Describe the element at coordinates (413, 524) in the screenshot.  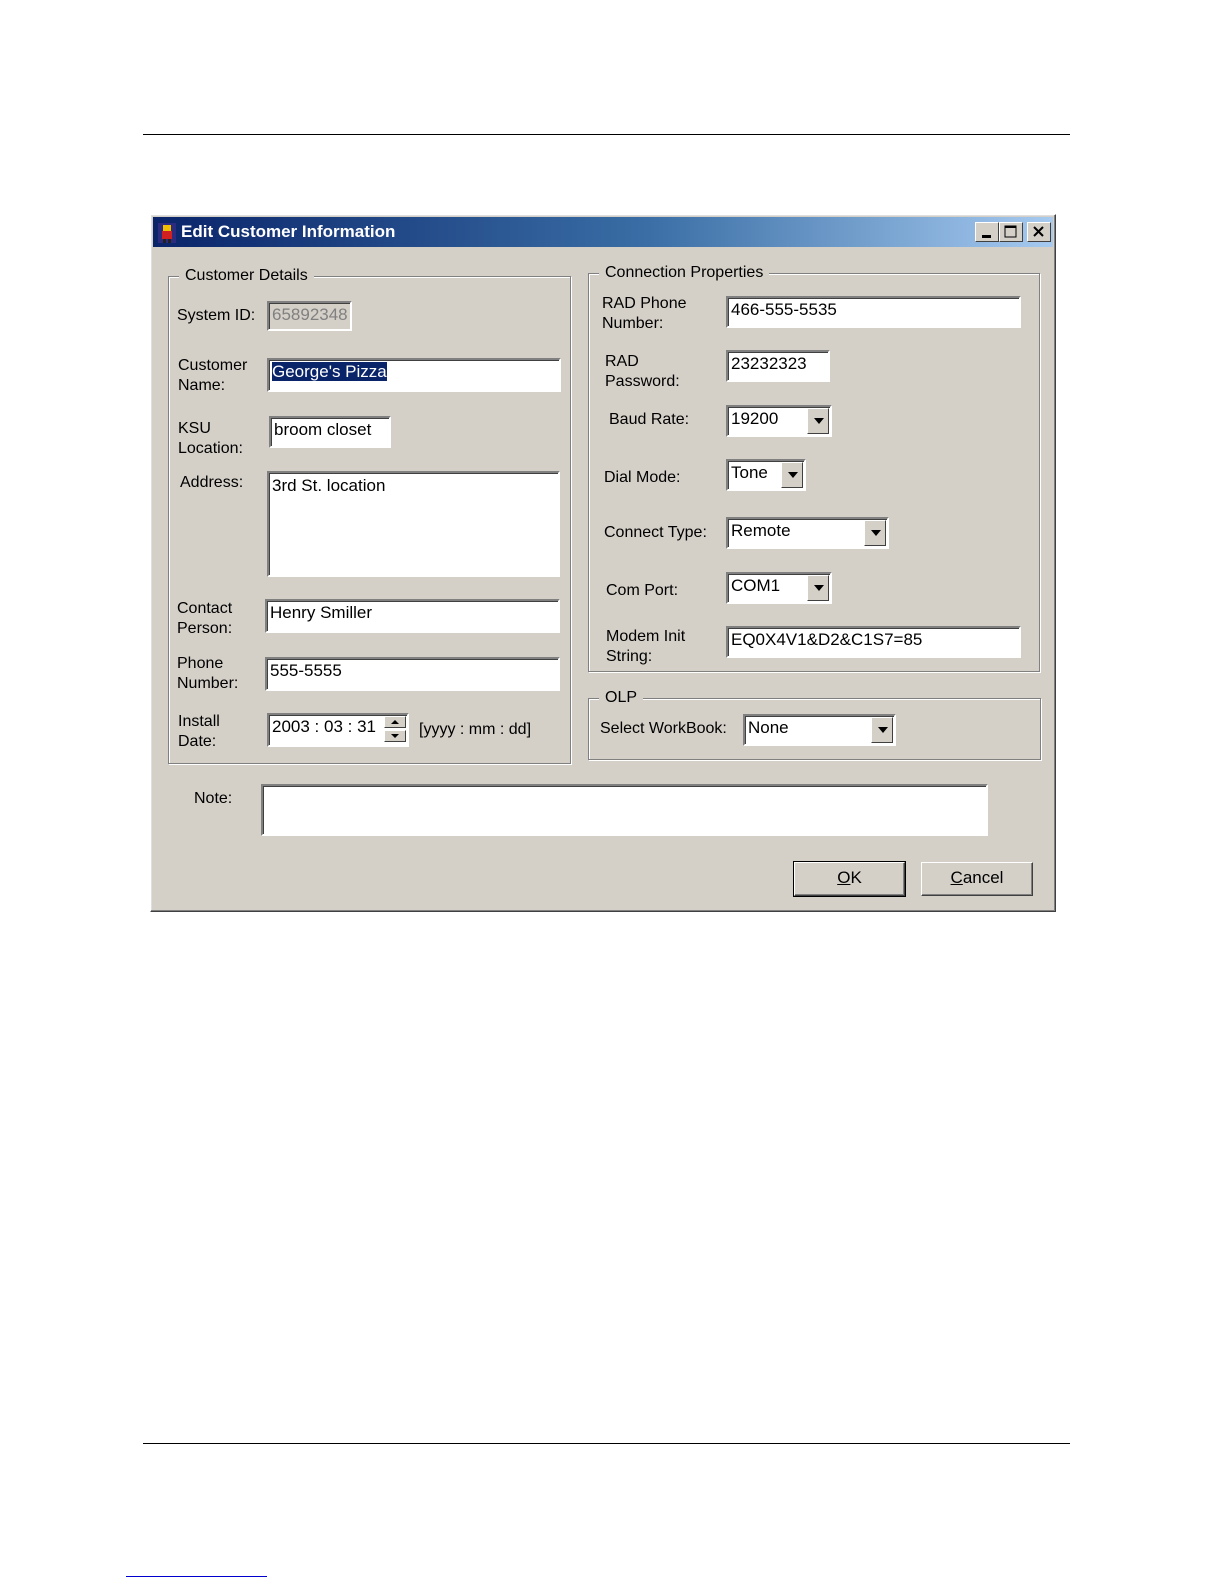
I see `address-field: 3rd St. location` at that location.